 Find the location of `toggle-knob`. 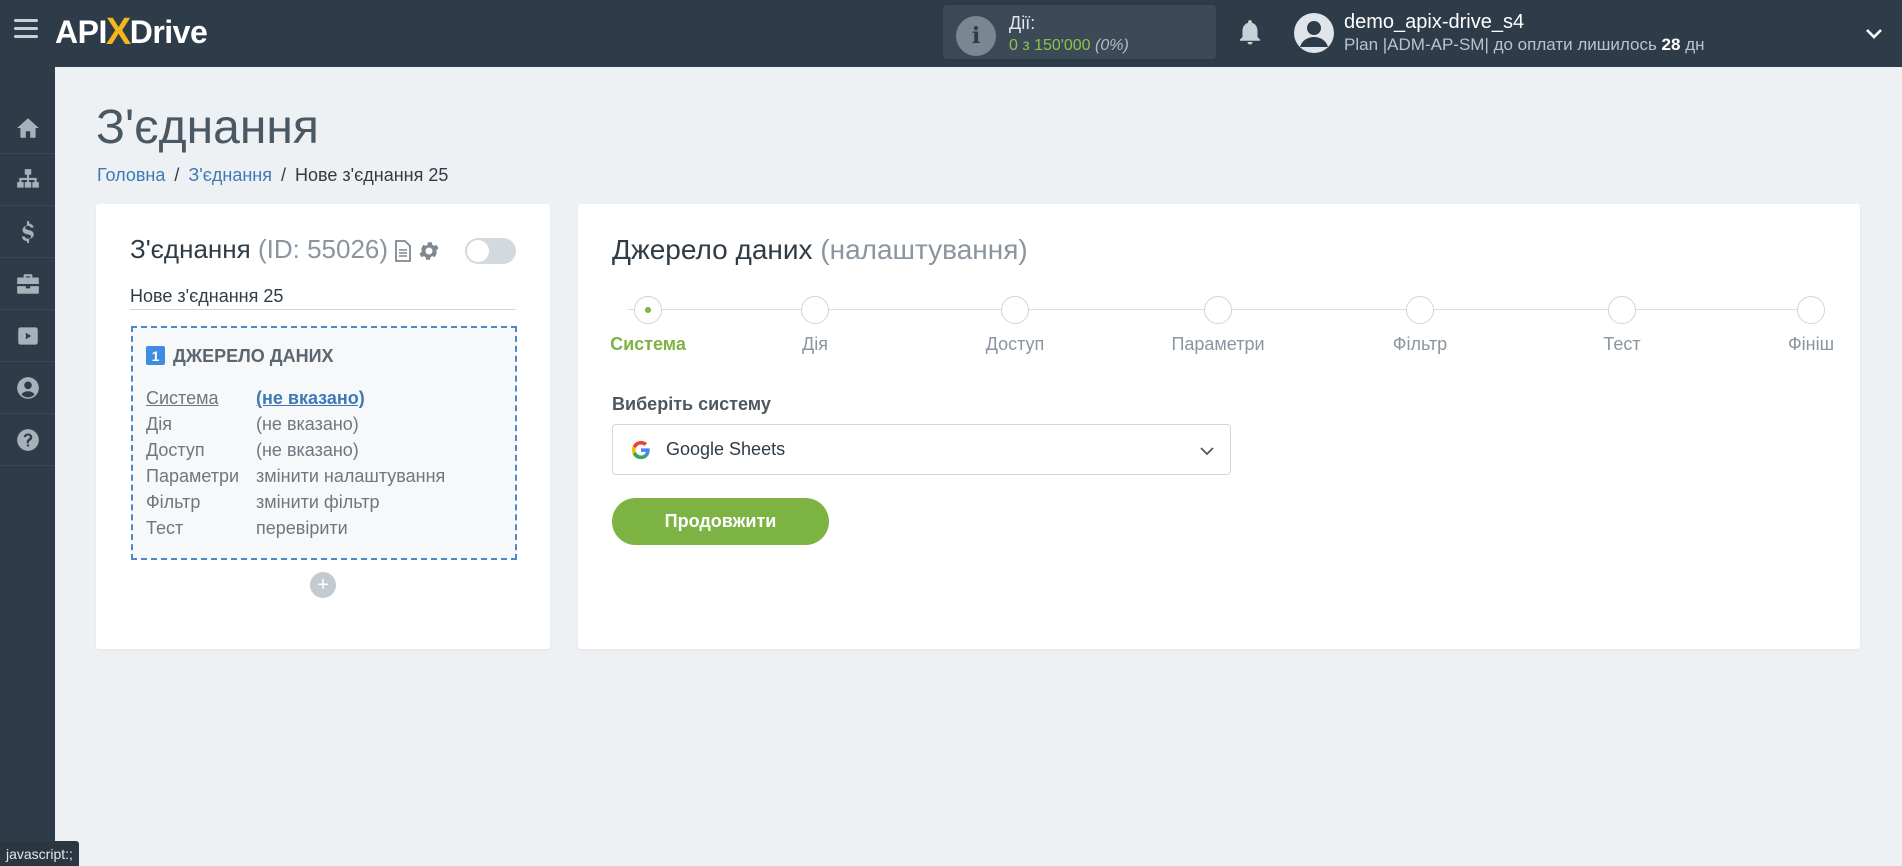

toggle-knob is located at coordinates (478, 251).